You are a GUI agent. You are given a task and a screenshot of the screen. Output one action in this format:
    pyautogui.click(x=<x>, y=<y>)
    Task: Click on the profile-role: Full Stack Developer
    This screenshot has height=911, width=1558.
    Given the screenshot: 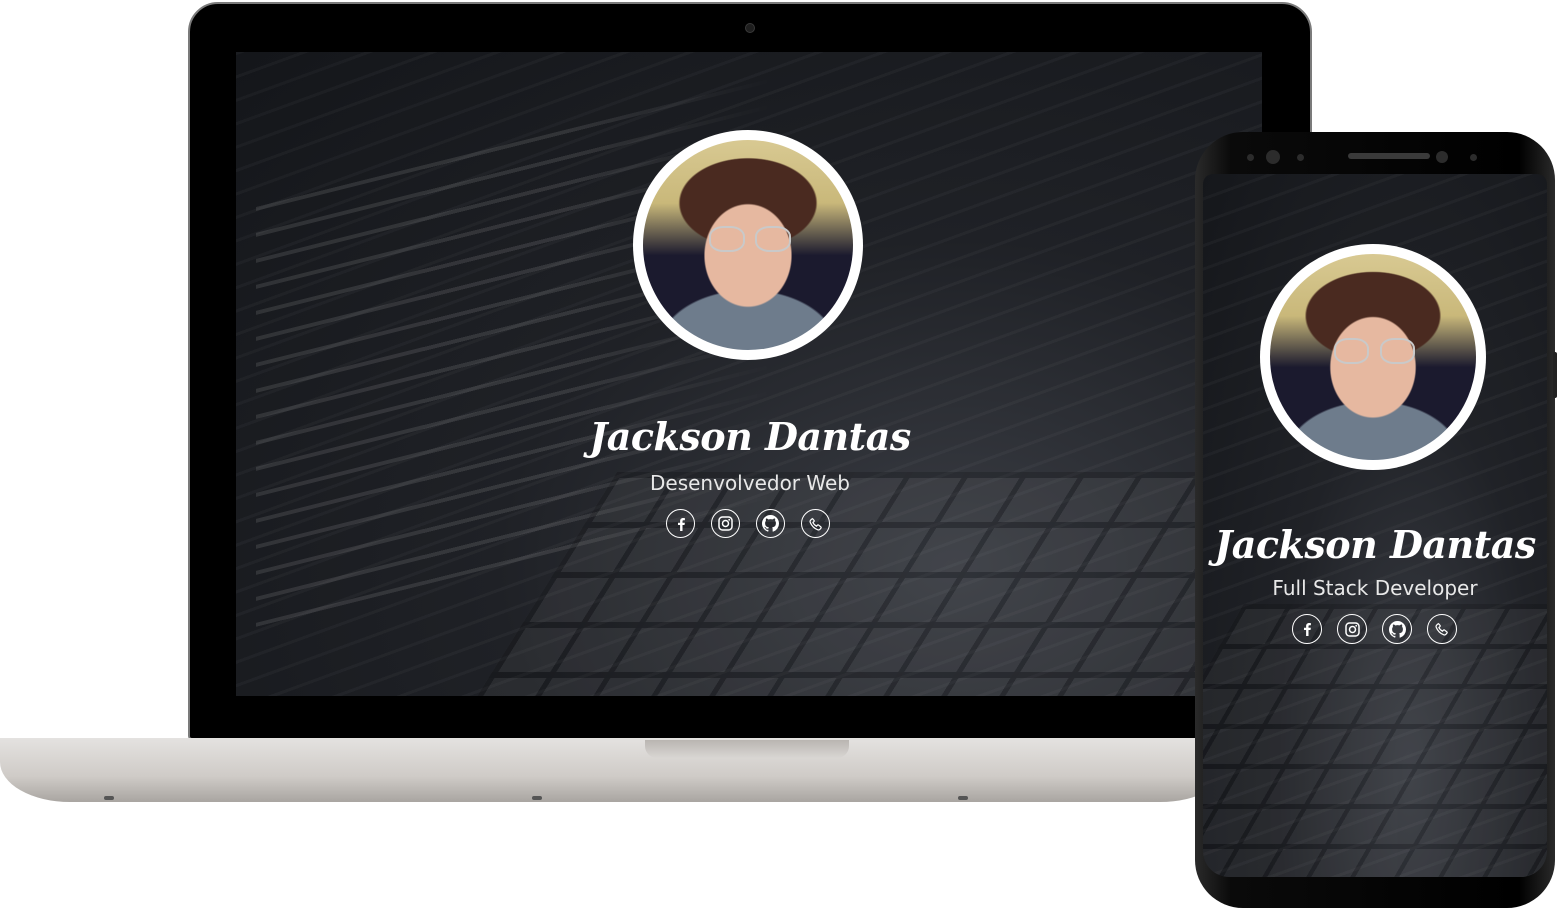 What is the action you would take?
    pyautogui.click(x=1375, y=588)
    